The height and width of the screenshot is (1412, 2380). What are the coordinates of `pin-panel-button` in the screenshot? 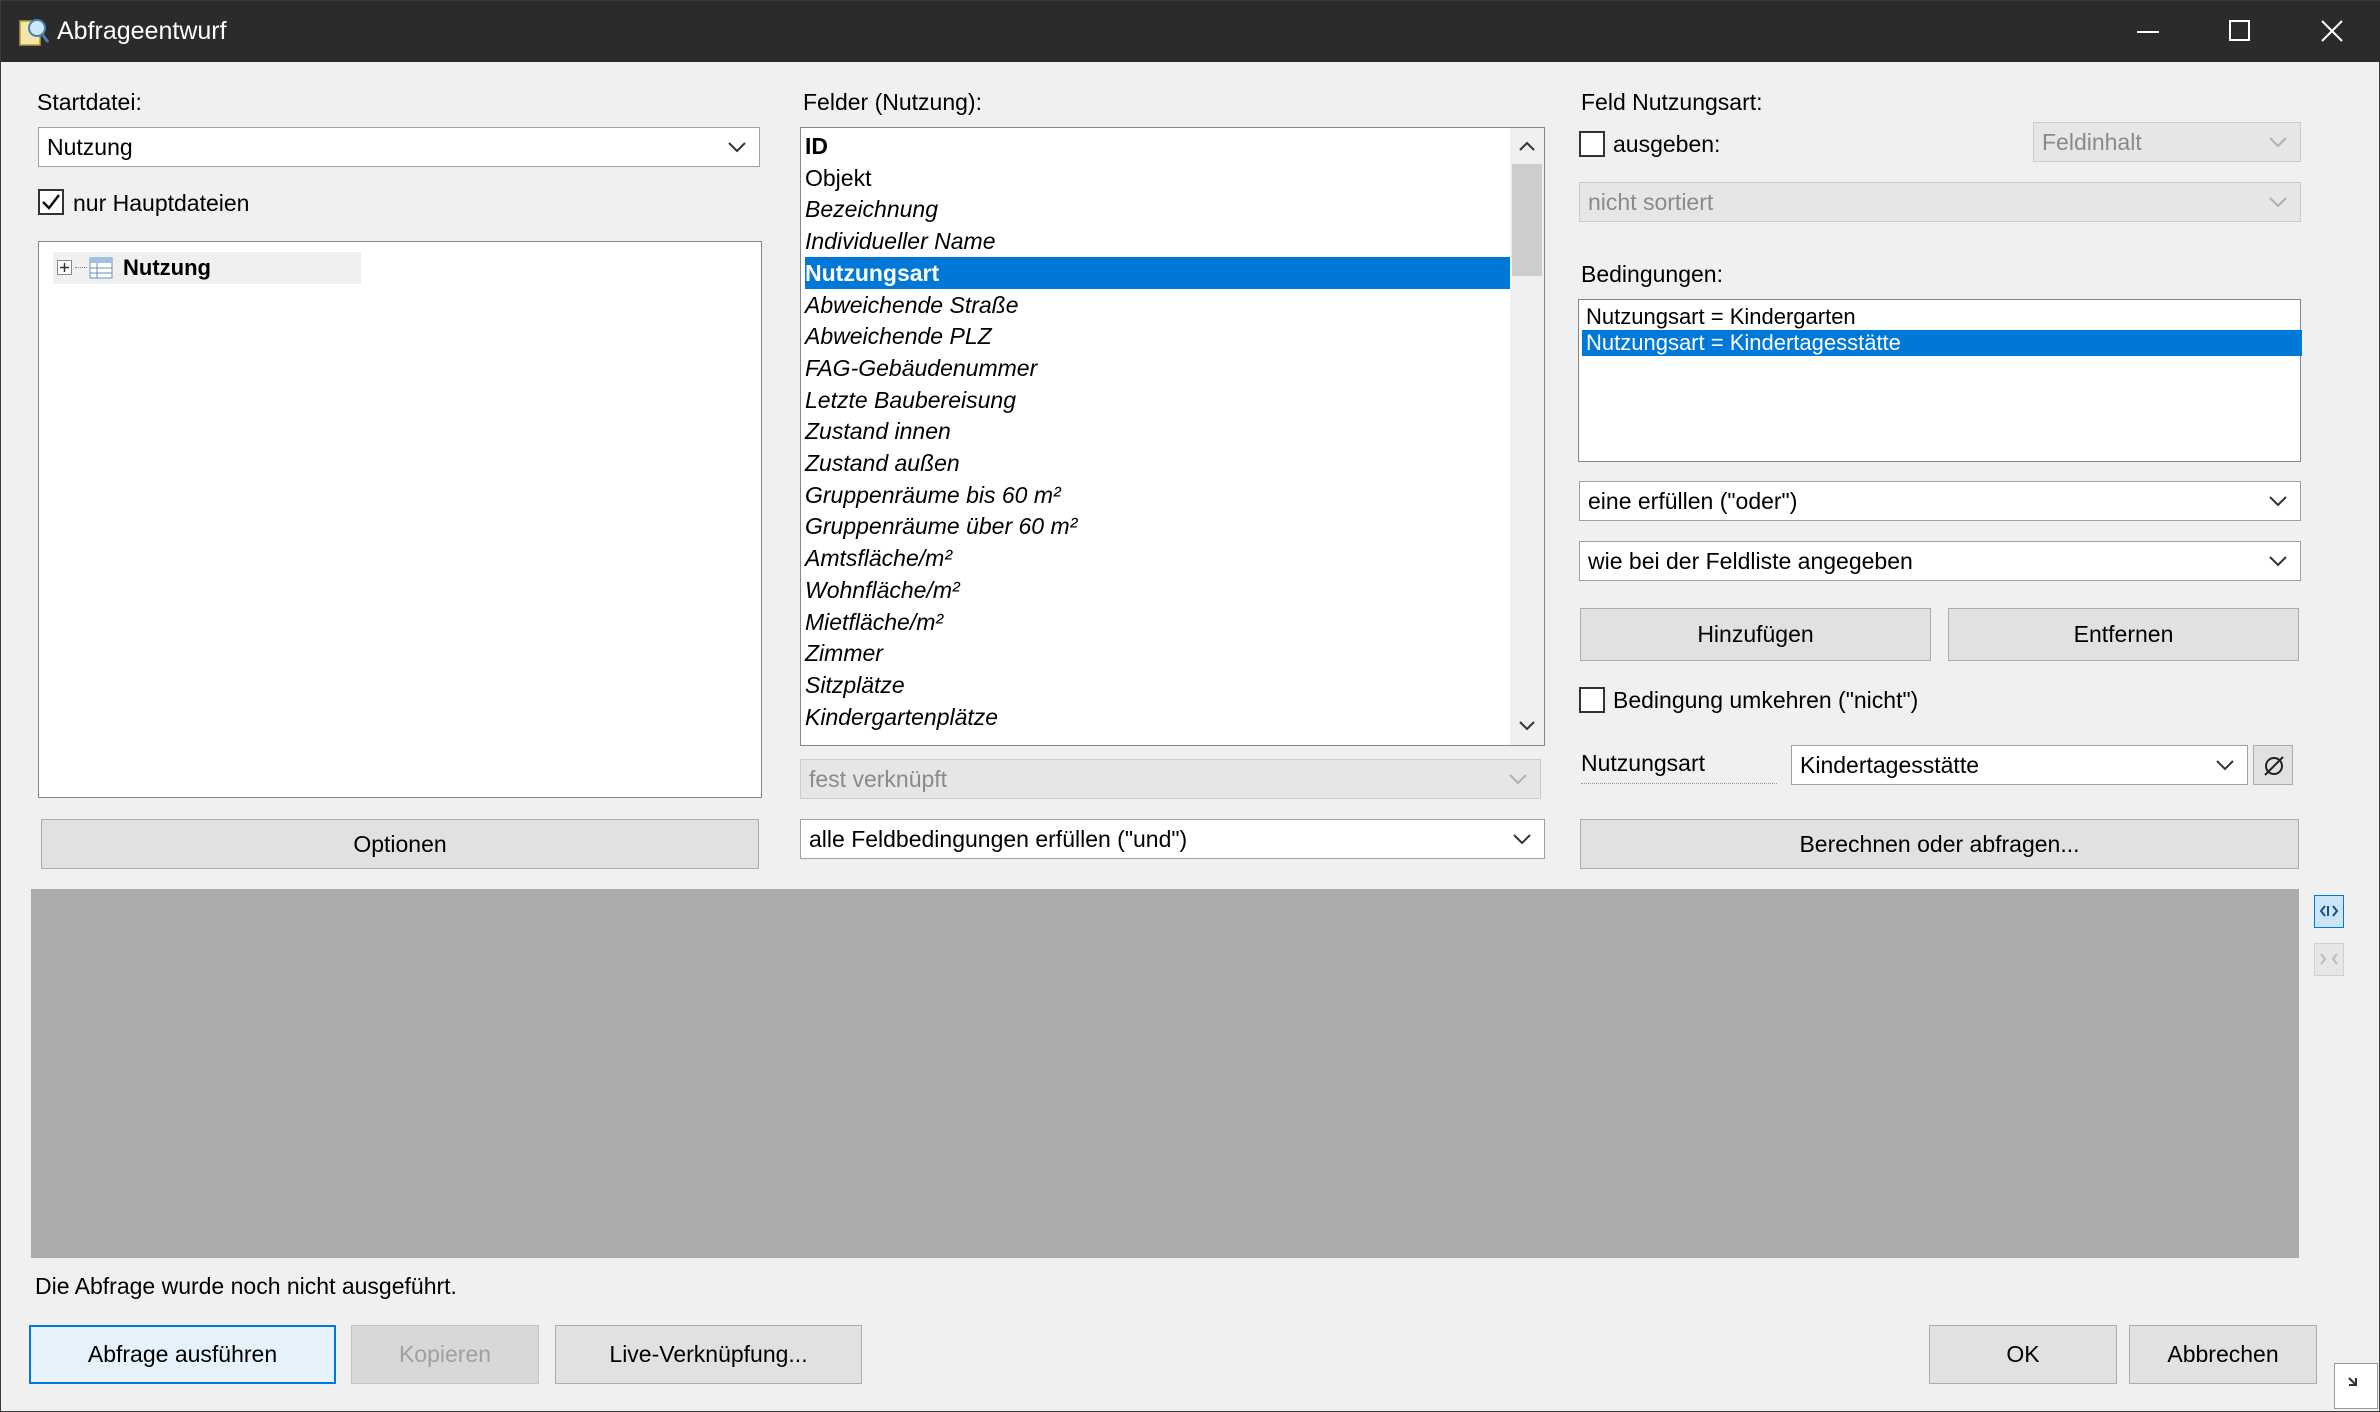 It's located at (2329, 911).